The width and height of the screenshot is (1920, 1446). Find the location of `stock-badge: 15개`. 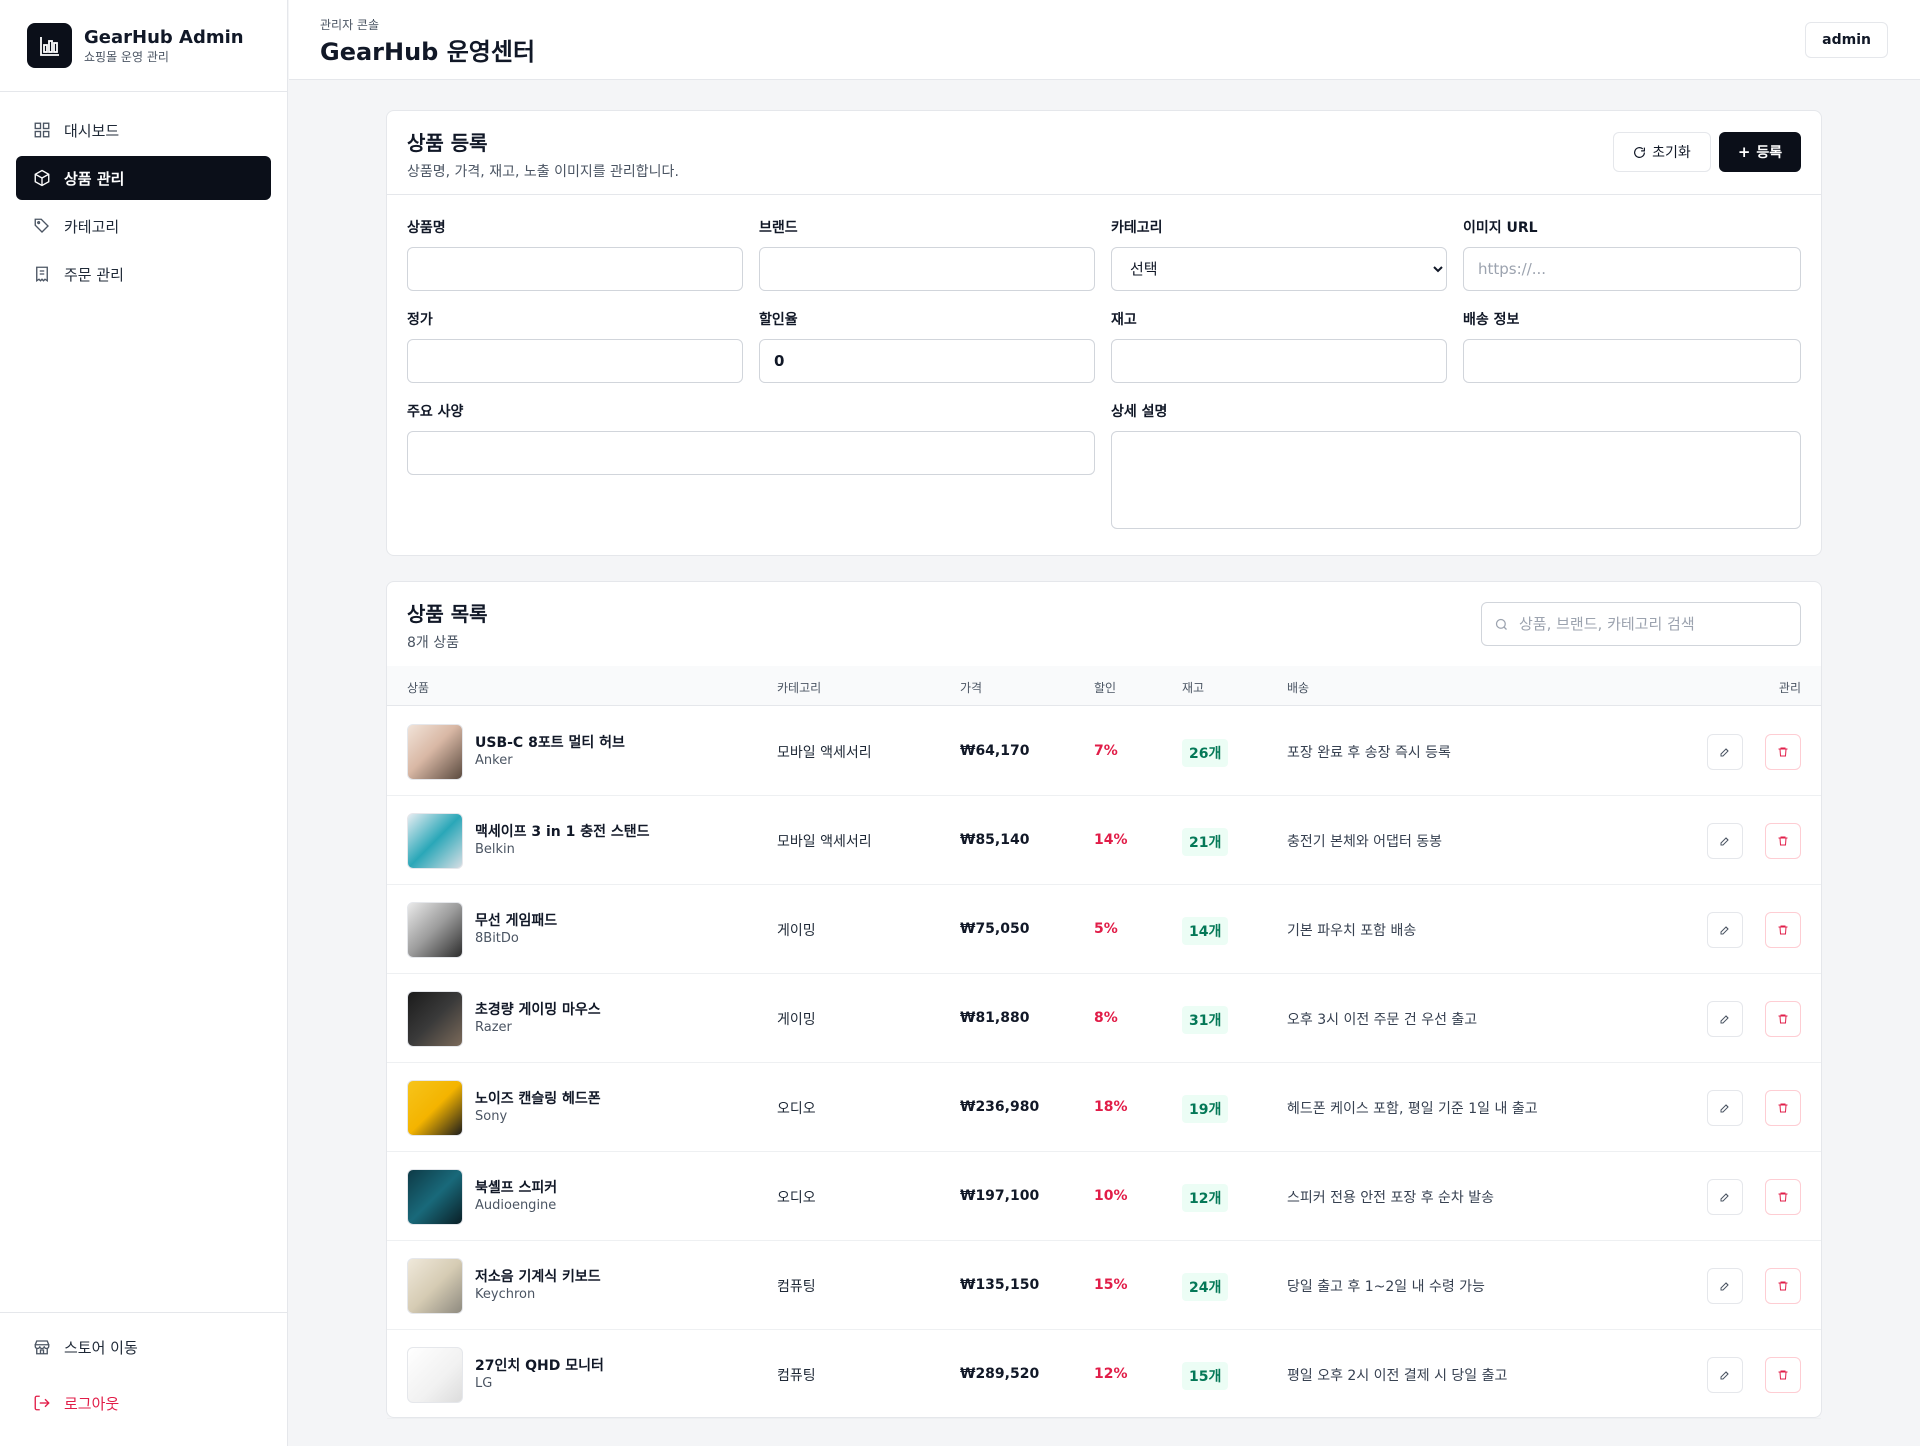

stock-badge: 15개 is located at coordinates (1205, 1376).